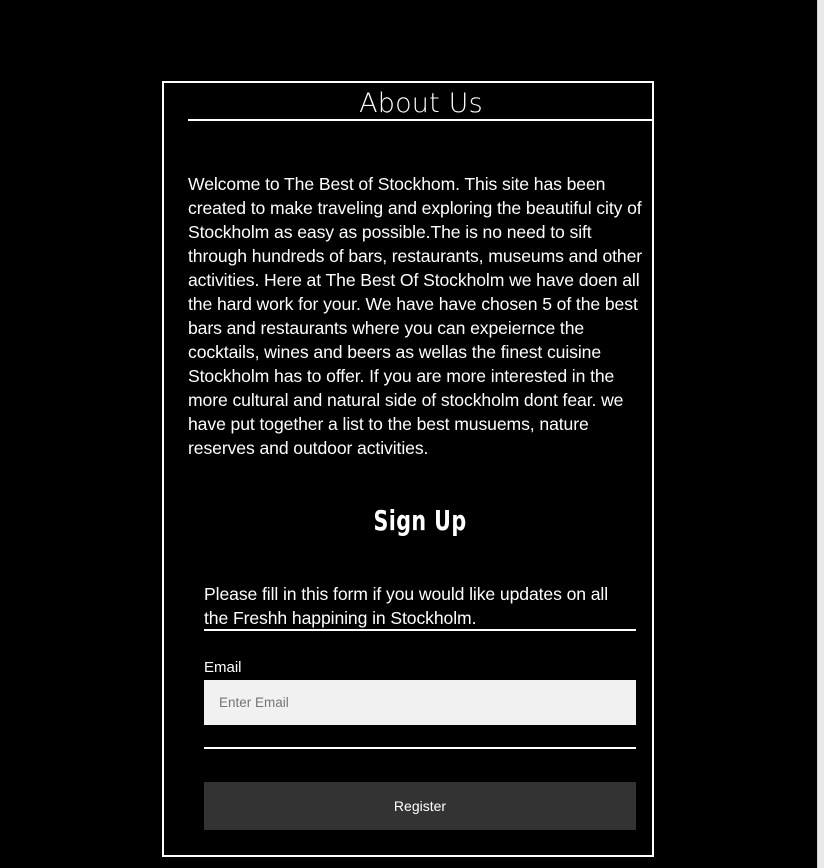 The width and height of the screenshot is (824, 868). I want to click on email-label: Email, so click(223, 667).